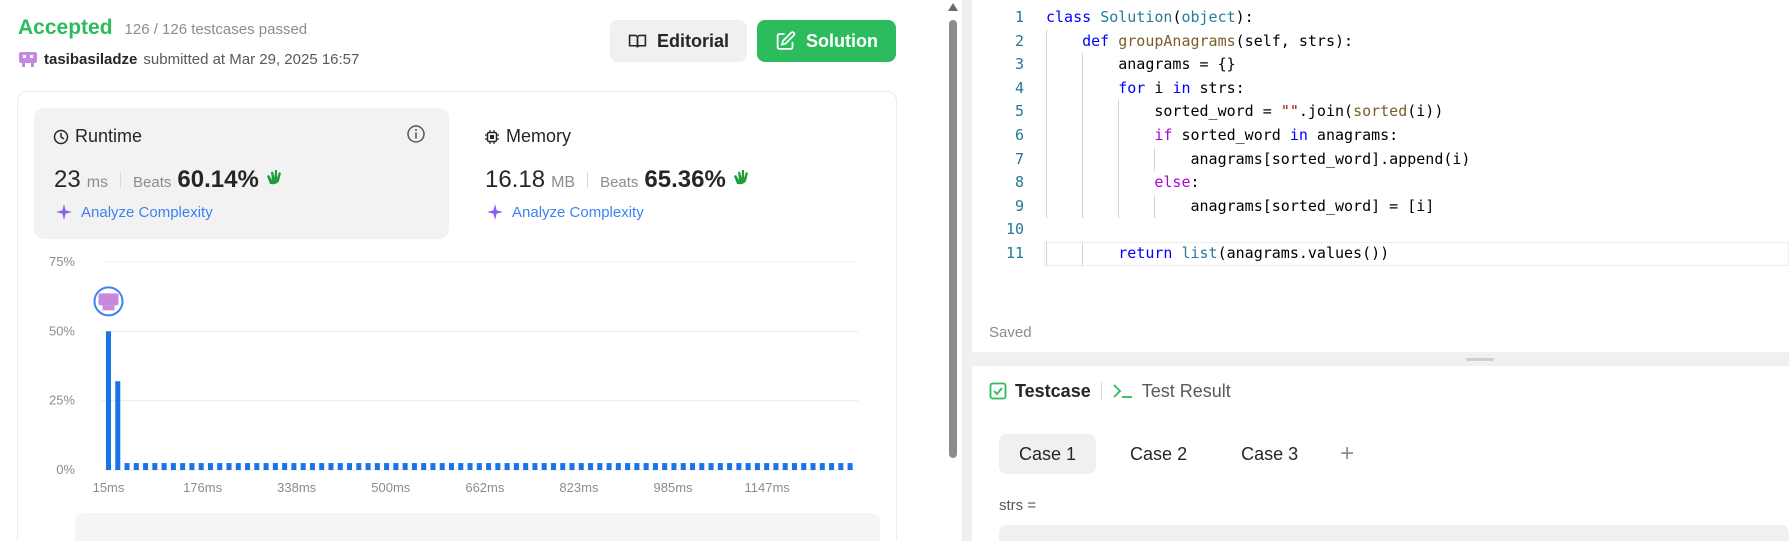 The image size is (1789, 541). Describe the element at coordinates (1380, 159) in the screenshot. I see `code-line: 7 anagrams[sorted_word].append(i)` at that location.